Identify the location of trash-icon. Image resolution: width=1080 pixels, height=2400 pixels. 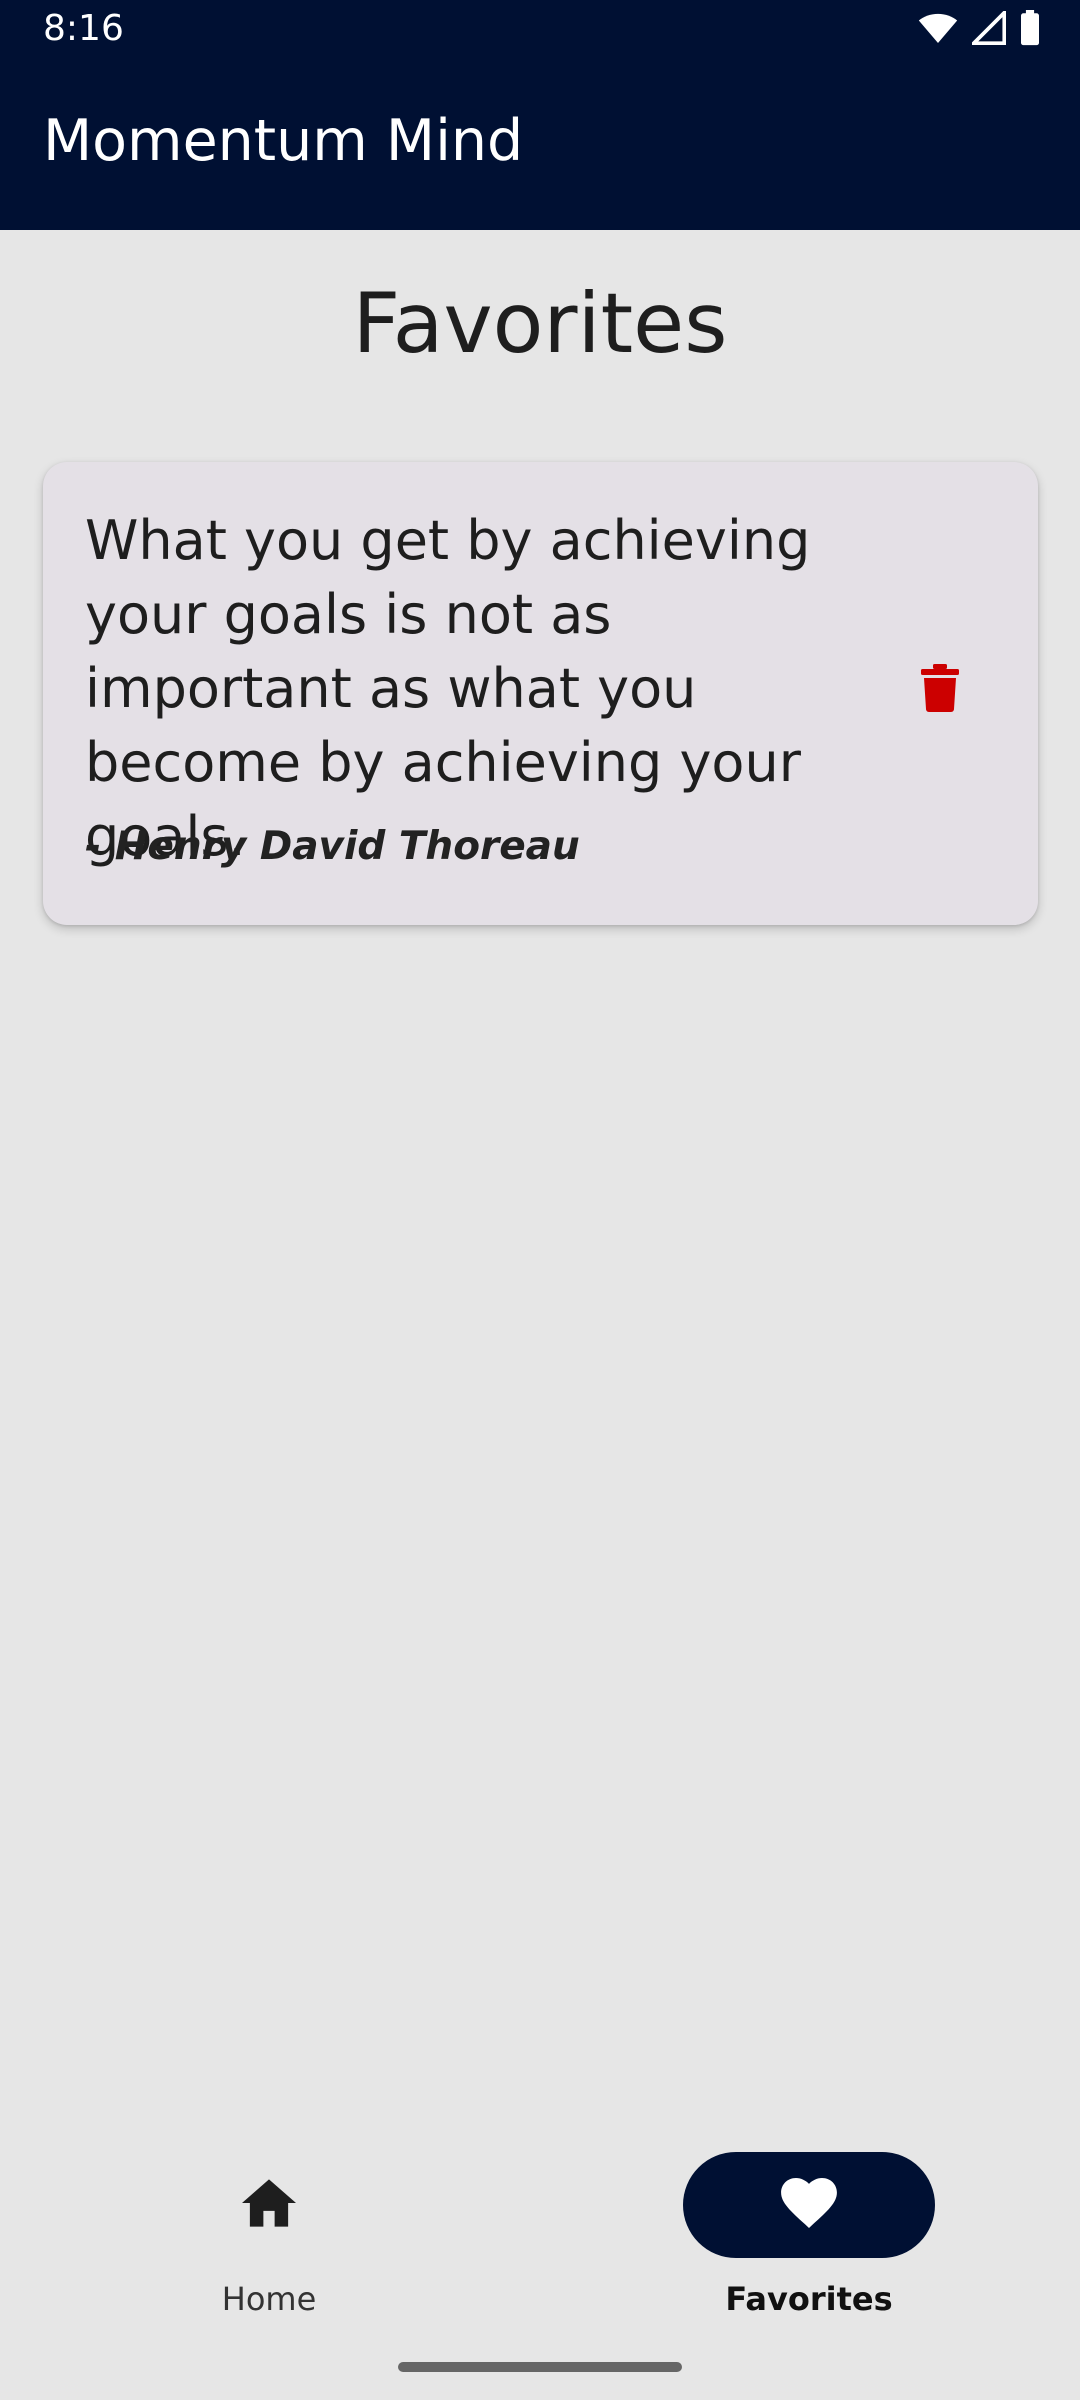
(940, 690).